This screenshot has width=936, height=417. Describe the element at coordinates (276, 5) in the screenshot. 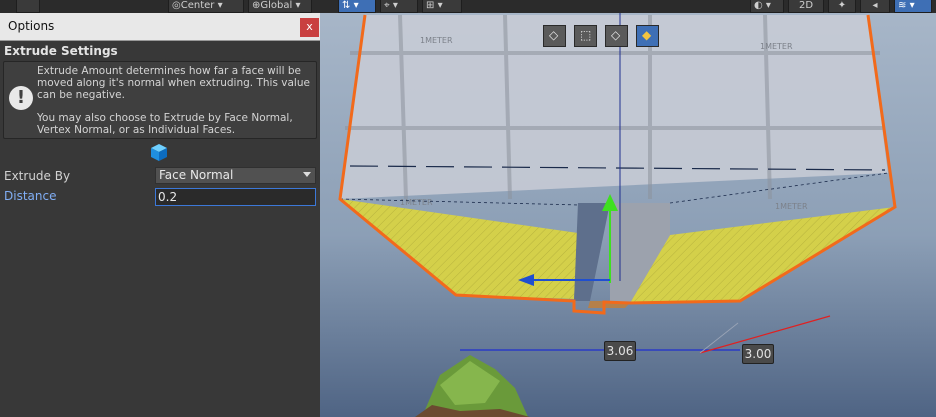

I see `space-label: Global` at that location.